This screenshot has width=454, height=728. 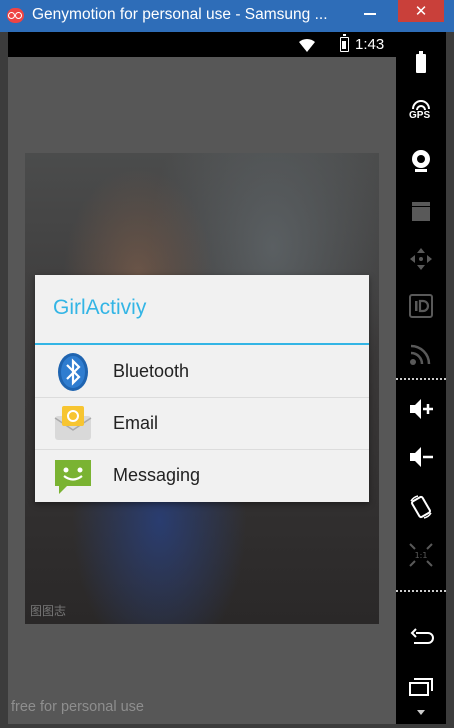 I want to click on list-item-label: Bluetooth, so click(x=151, y=371).